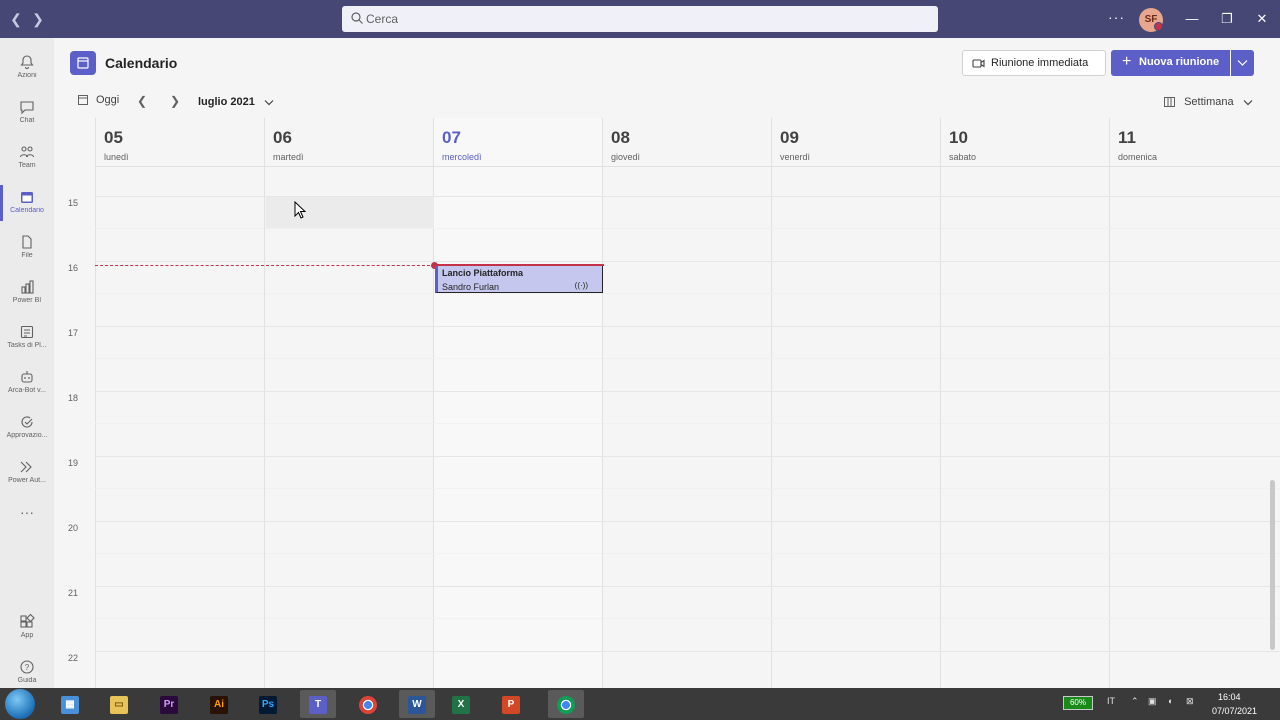 This screenshot has height=720, width=1280. Describe the element at coordinates (27, 680) in the screenshot. I see `rail-label: Guida` at that location.